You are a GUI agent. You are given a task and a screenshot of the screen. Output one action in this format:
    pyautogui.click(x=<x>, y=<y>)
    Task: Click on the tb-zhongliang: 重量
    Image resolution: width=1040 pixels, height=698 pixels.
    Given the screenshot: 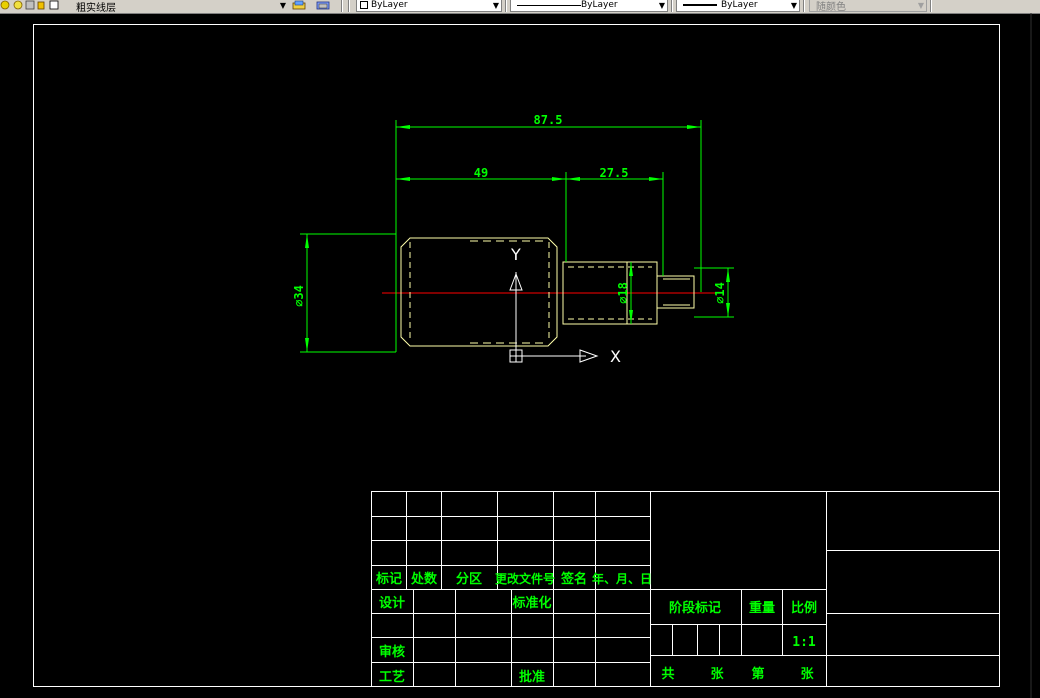 What is the action you would take?
    pyautogui.click(x=762, y=608)
    